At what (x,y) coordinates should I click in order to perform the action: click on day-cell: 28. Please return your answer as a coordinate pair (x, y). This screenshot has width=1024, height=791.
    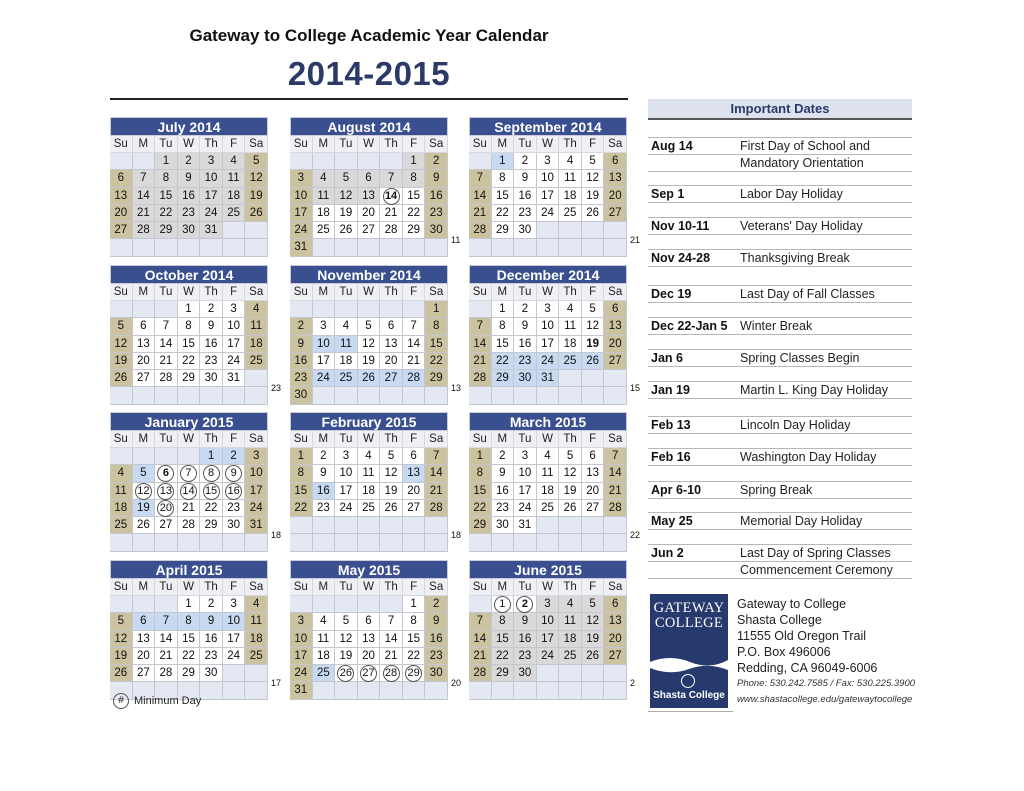
    Looking at the image, I should click on (480, 379).